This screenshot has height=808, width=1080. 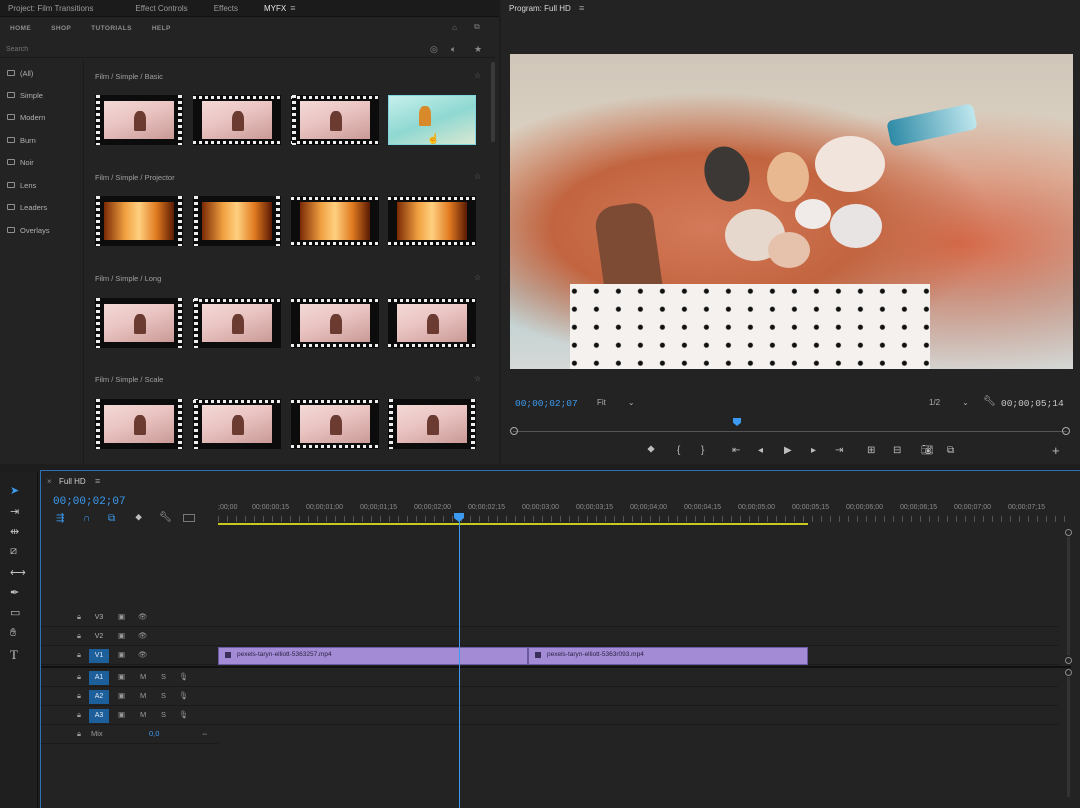 What do you see at coordinates (897, 450) in the screenshot?
I see `extract-icon: ⊟` at bounding box center [897, 450].